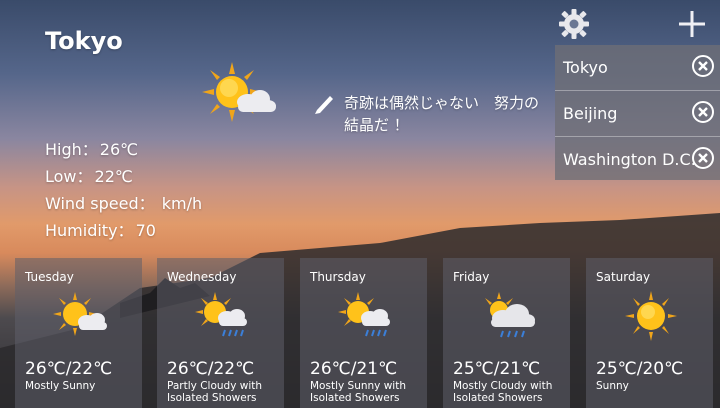  What do you see at coordinates (497, 369) in the screenshot?
I see `forecast-temp: 25℃/21℃` at bounding box center [497, 369].